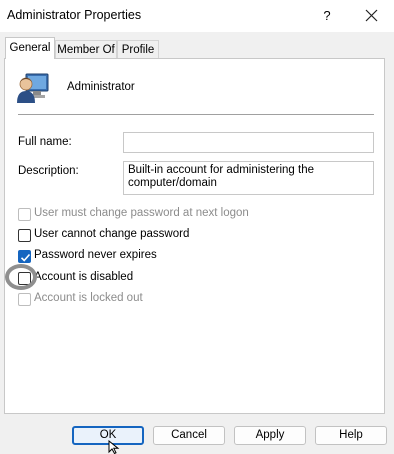 This screenshot has height=454, width=394. Describe the element at coordinates (172, 183) in the screenshot. I see `description-line-2: computer/domain` at that location.